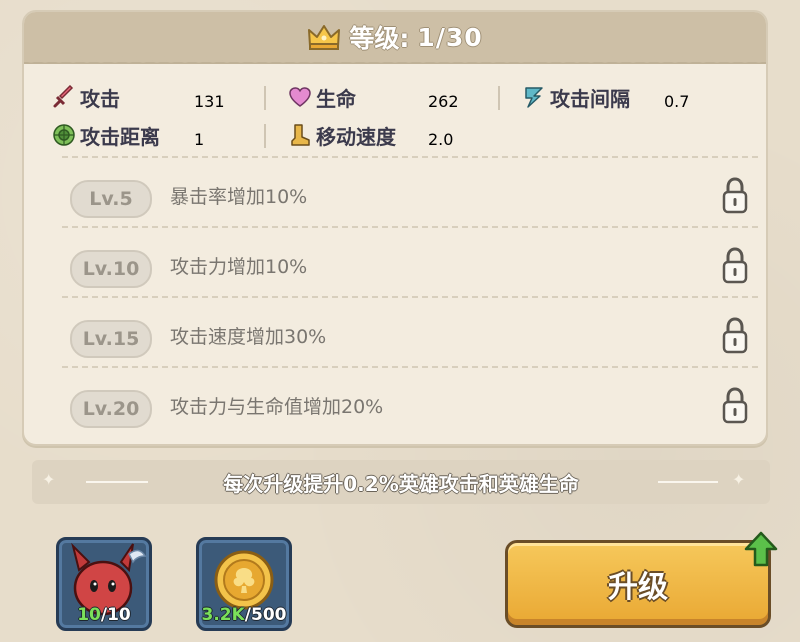 This screenshot has height=642, width=800. Describe the element at coordinates (356, 136) in the screenshot. I see `stat-move-speed-label: 移动速度` at that location.